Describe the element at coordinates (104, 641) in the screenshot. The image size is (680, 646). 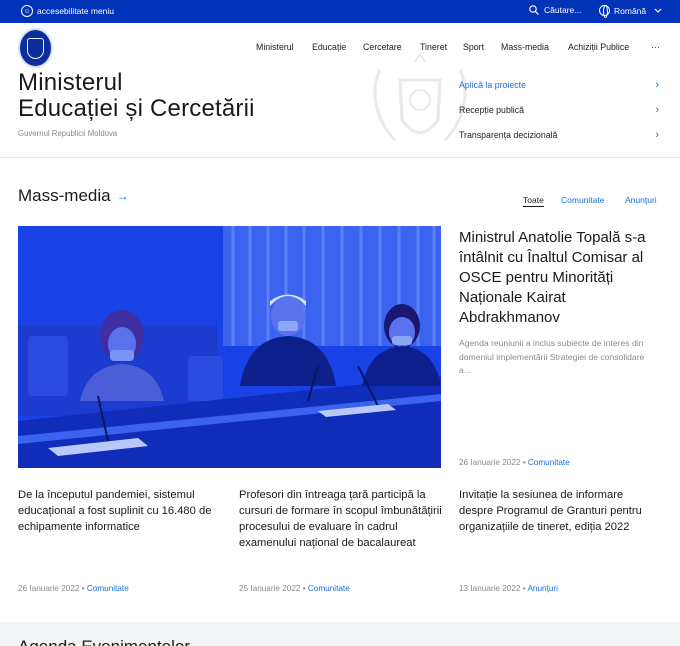
I see `events-heading: Agenda Evenimentelor` at that location.